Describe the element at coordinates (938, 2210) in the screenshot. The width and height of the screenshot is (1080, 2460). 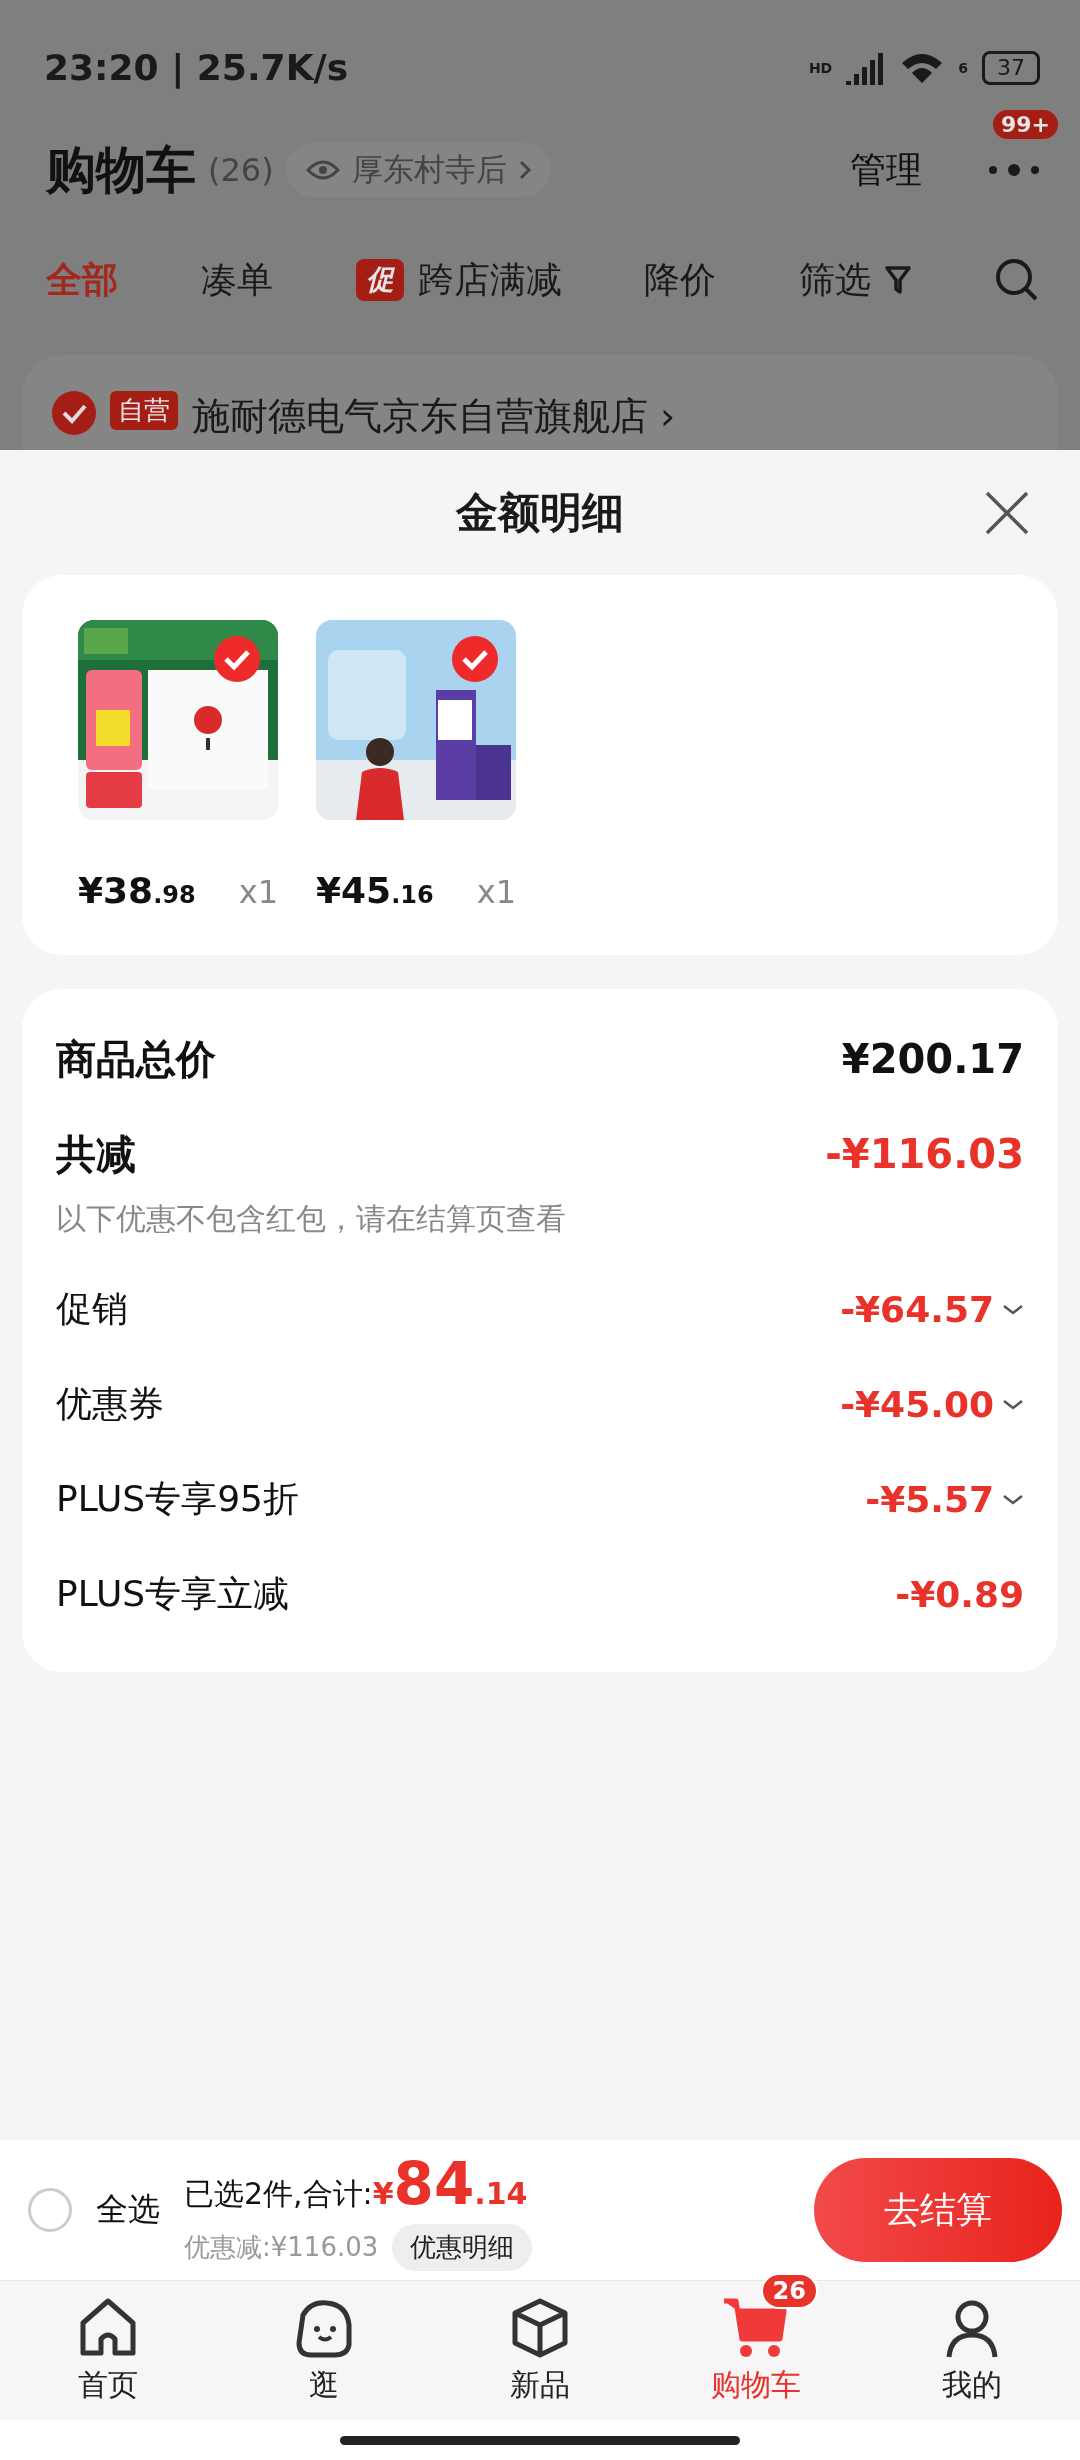
I see `checkout-button: 去结算` at that location.